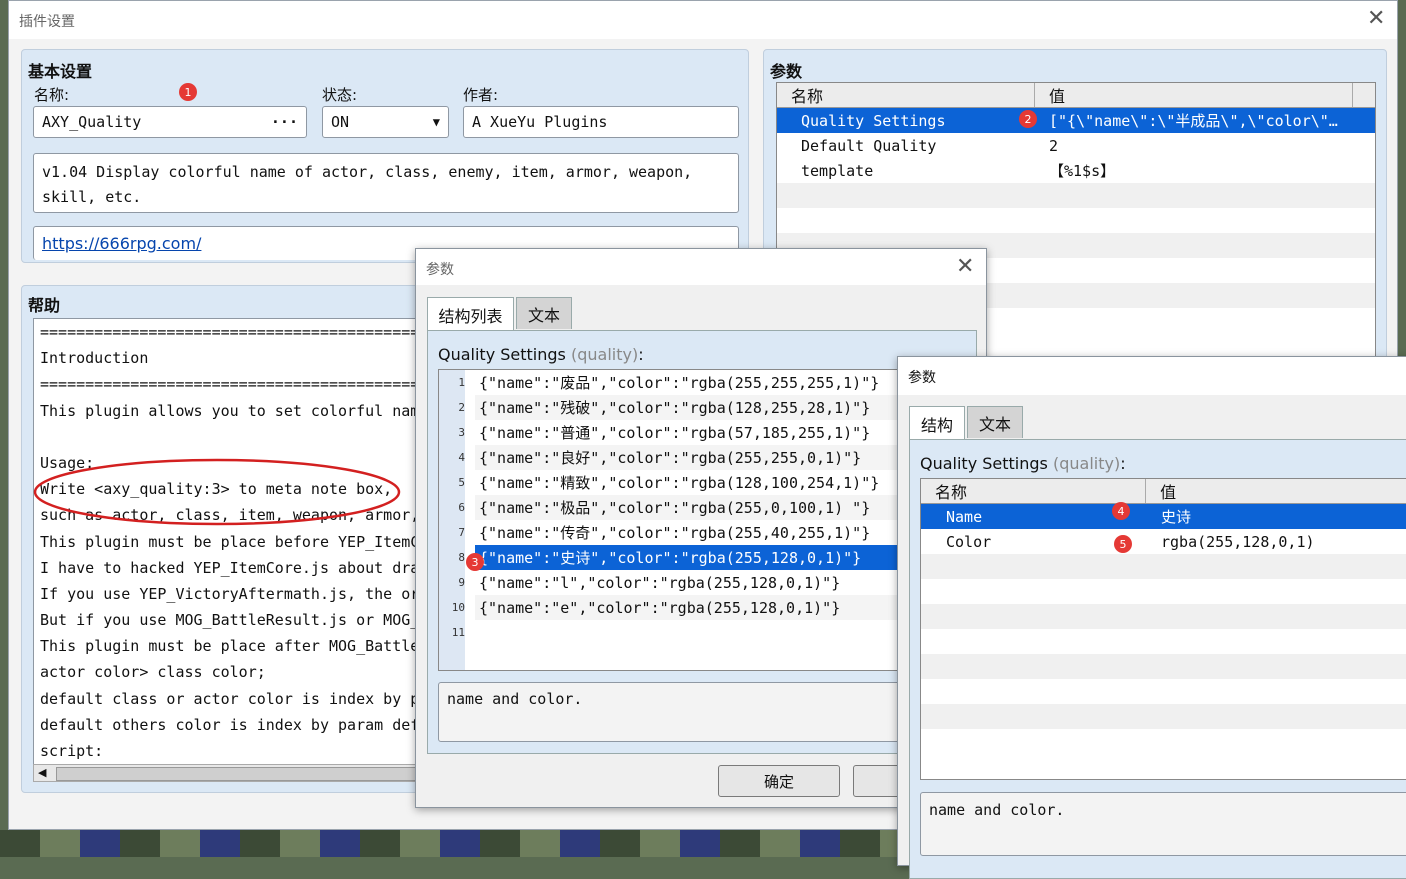 This screenshot has height=879, width=1406. I want to click on more-icon: ···, so click(284, 122).